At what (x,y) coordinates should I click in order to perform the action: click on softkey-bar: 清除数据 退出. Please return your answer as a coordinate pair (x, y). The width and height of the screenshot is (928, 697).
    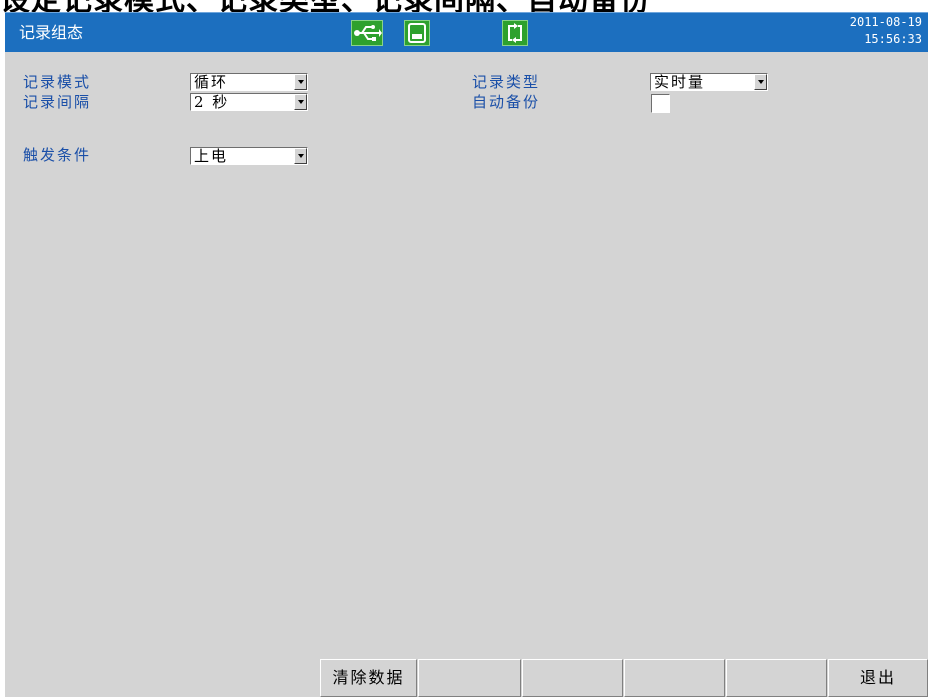
    Looking at the image, I should click on (466, 678).